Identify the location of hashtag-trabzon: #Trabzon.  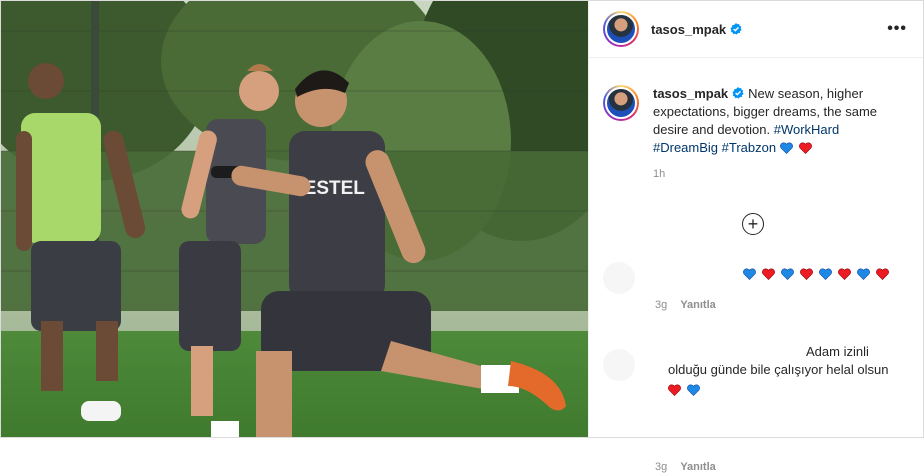
(749, 147).